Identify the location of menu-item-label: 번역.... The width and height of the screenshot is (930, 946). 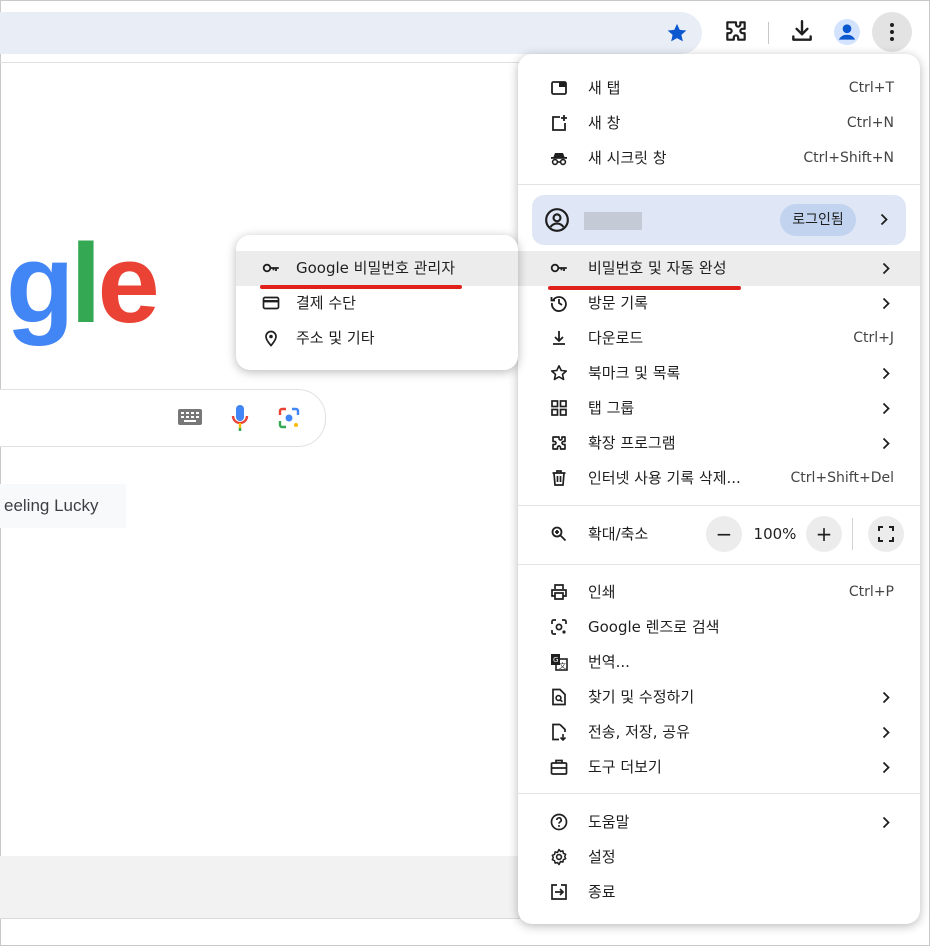
(609, 662).